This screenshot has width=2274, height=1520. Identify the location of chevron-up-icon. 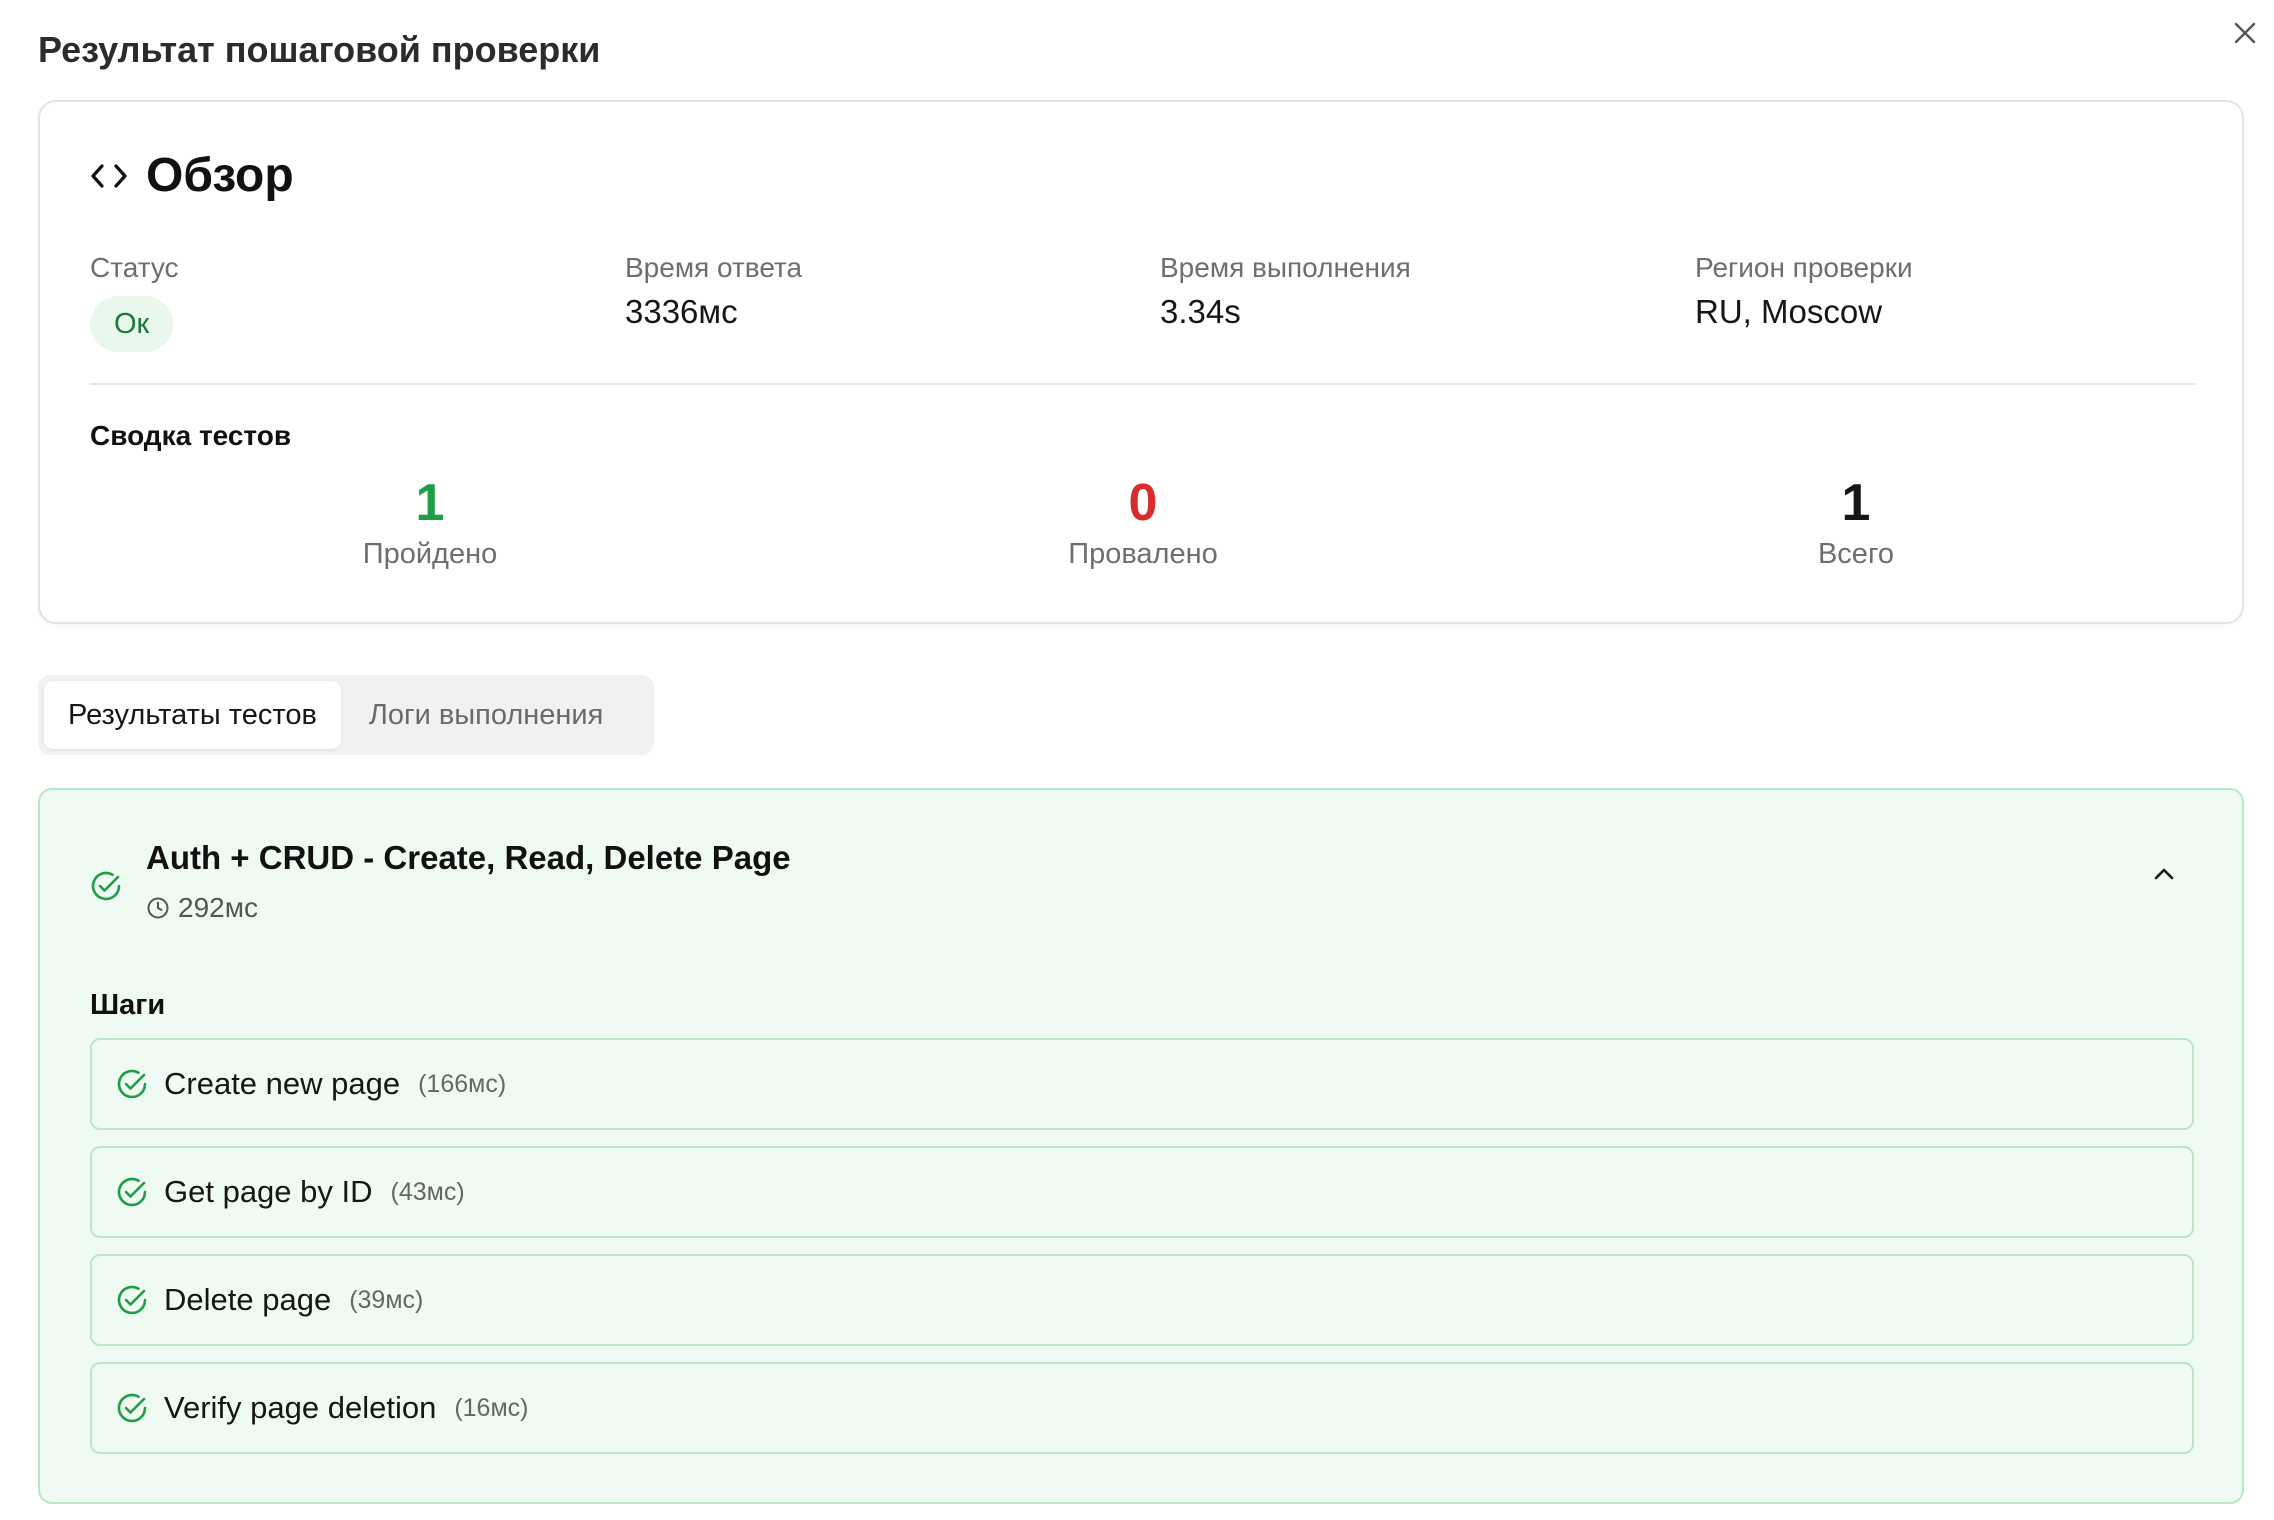
(2164, 874).